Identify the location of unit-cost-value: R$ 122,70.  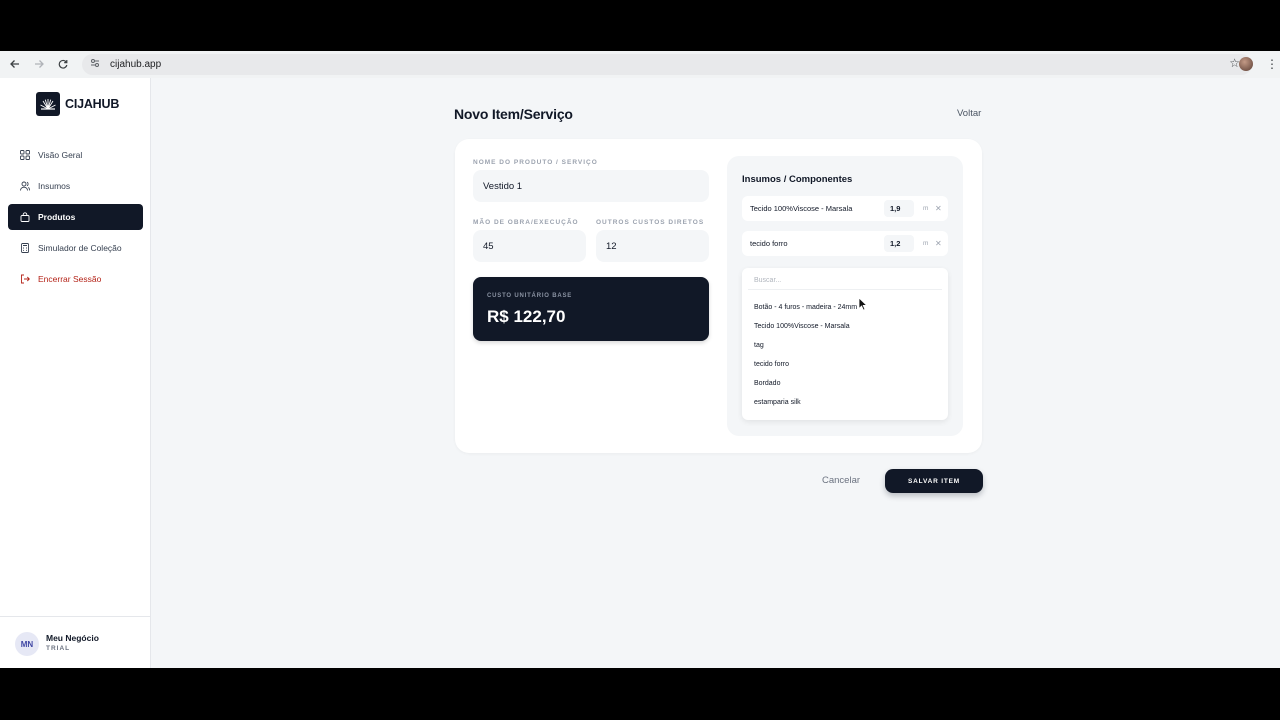
(526, 316).